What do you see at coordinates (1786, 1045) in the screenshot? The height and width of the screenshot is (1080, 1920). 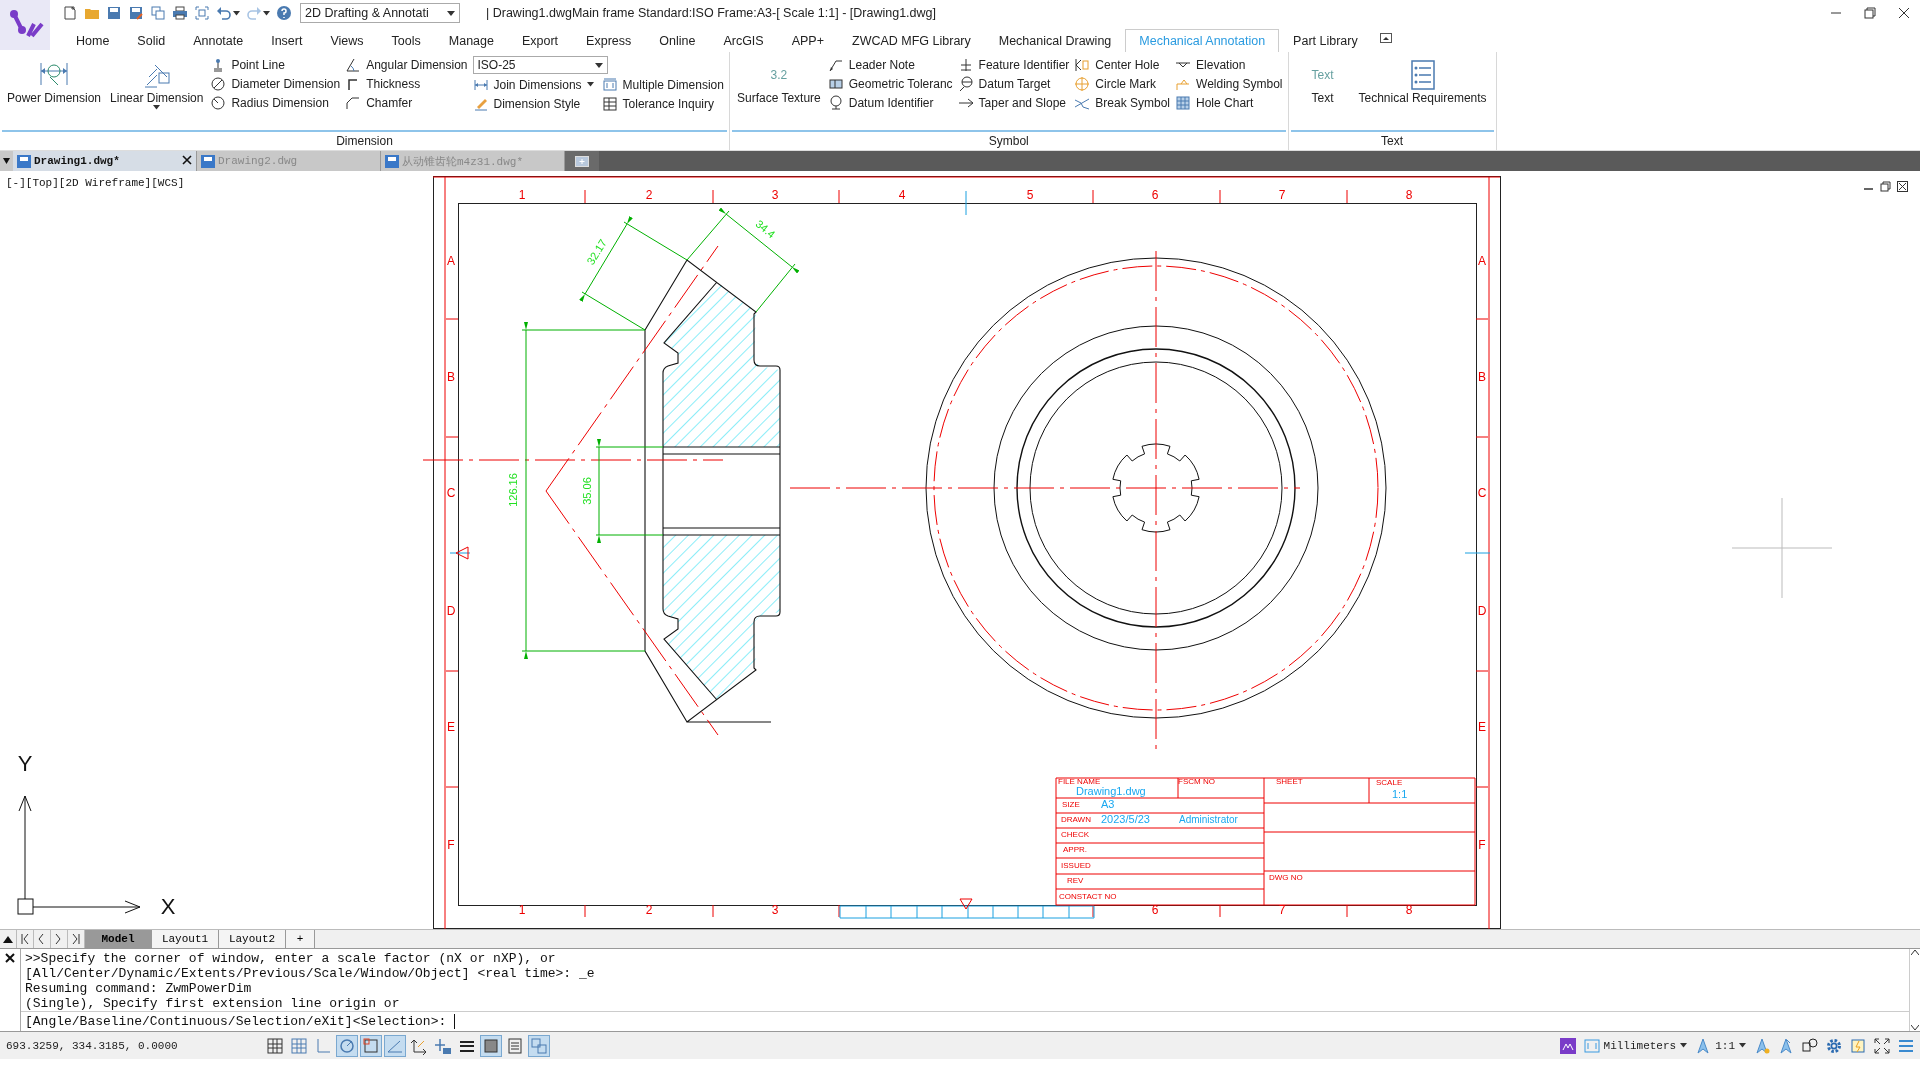 I see `auto-scale-icon` at bounding box center [1786, 1045].